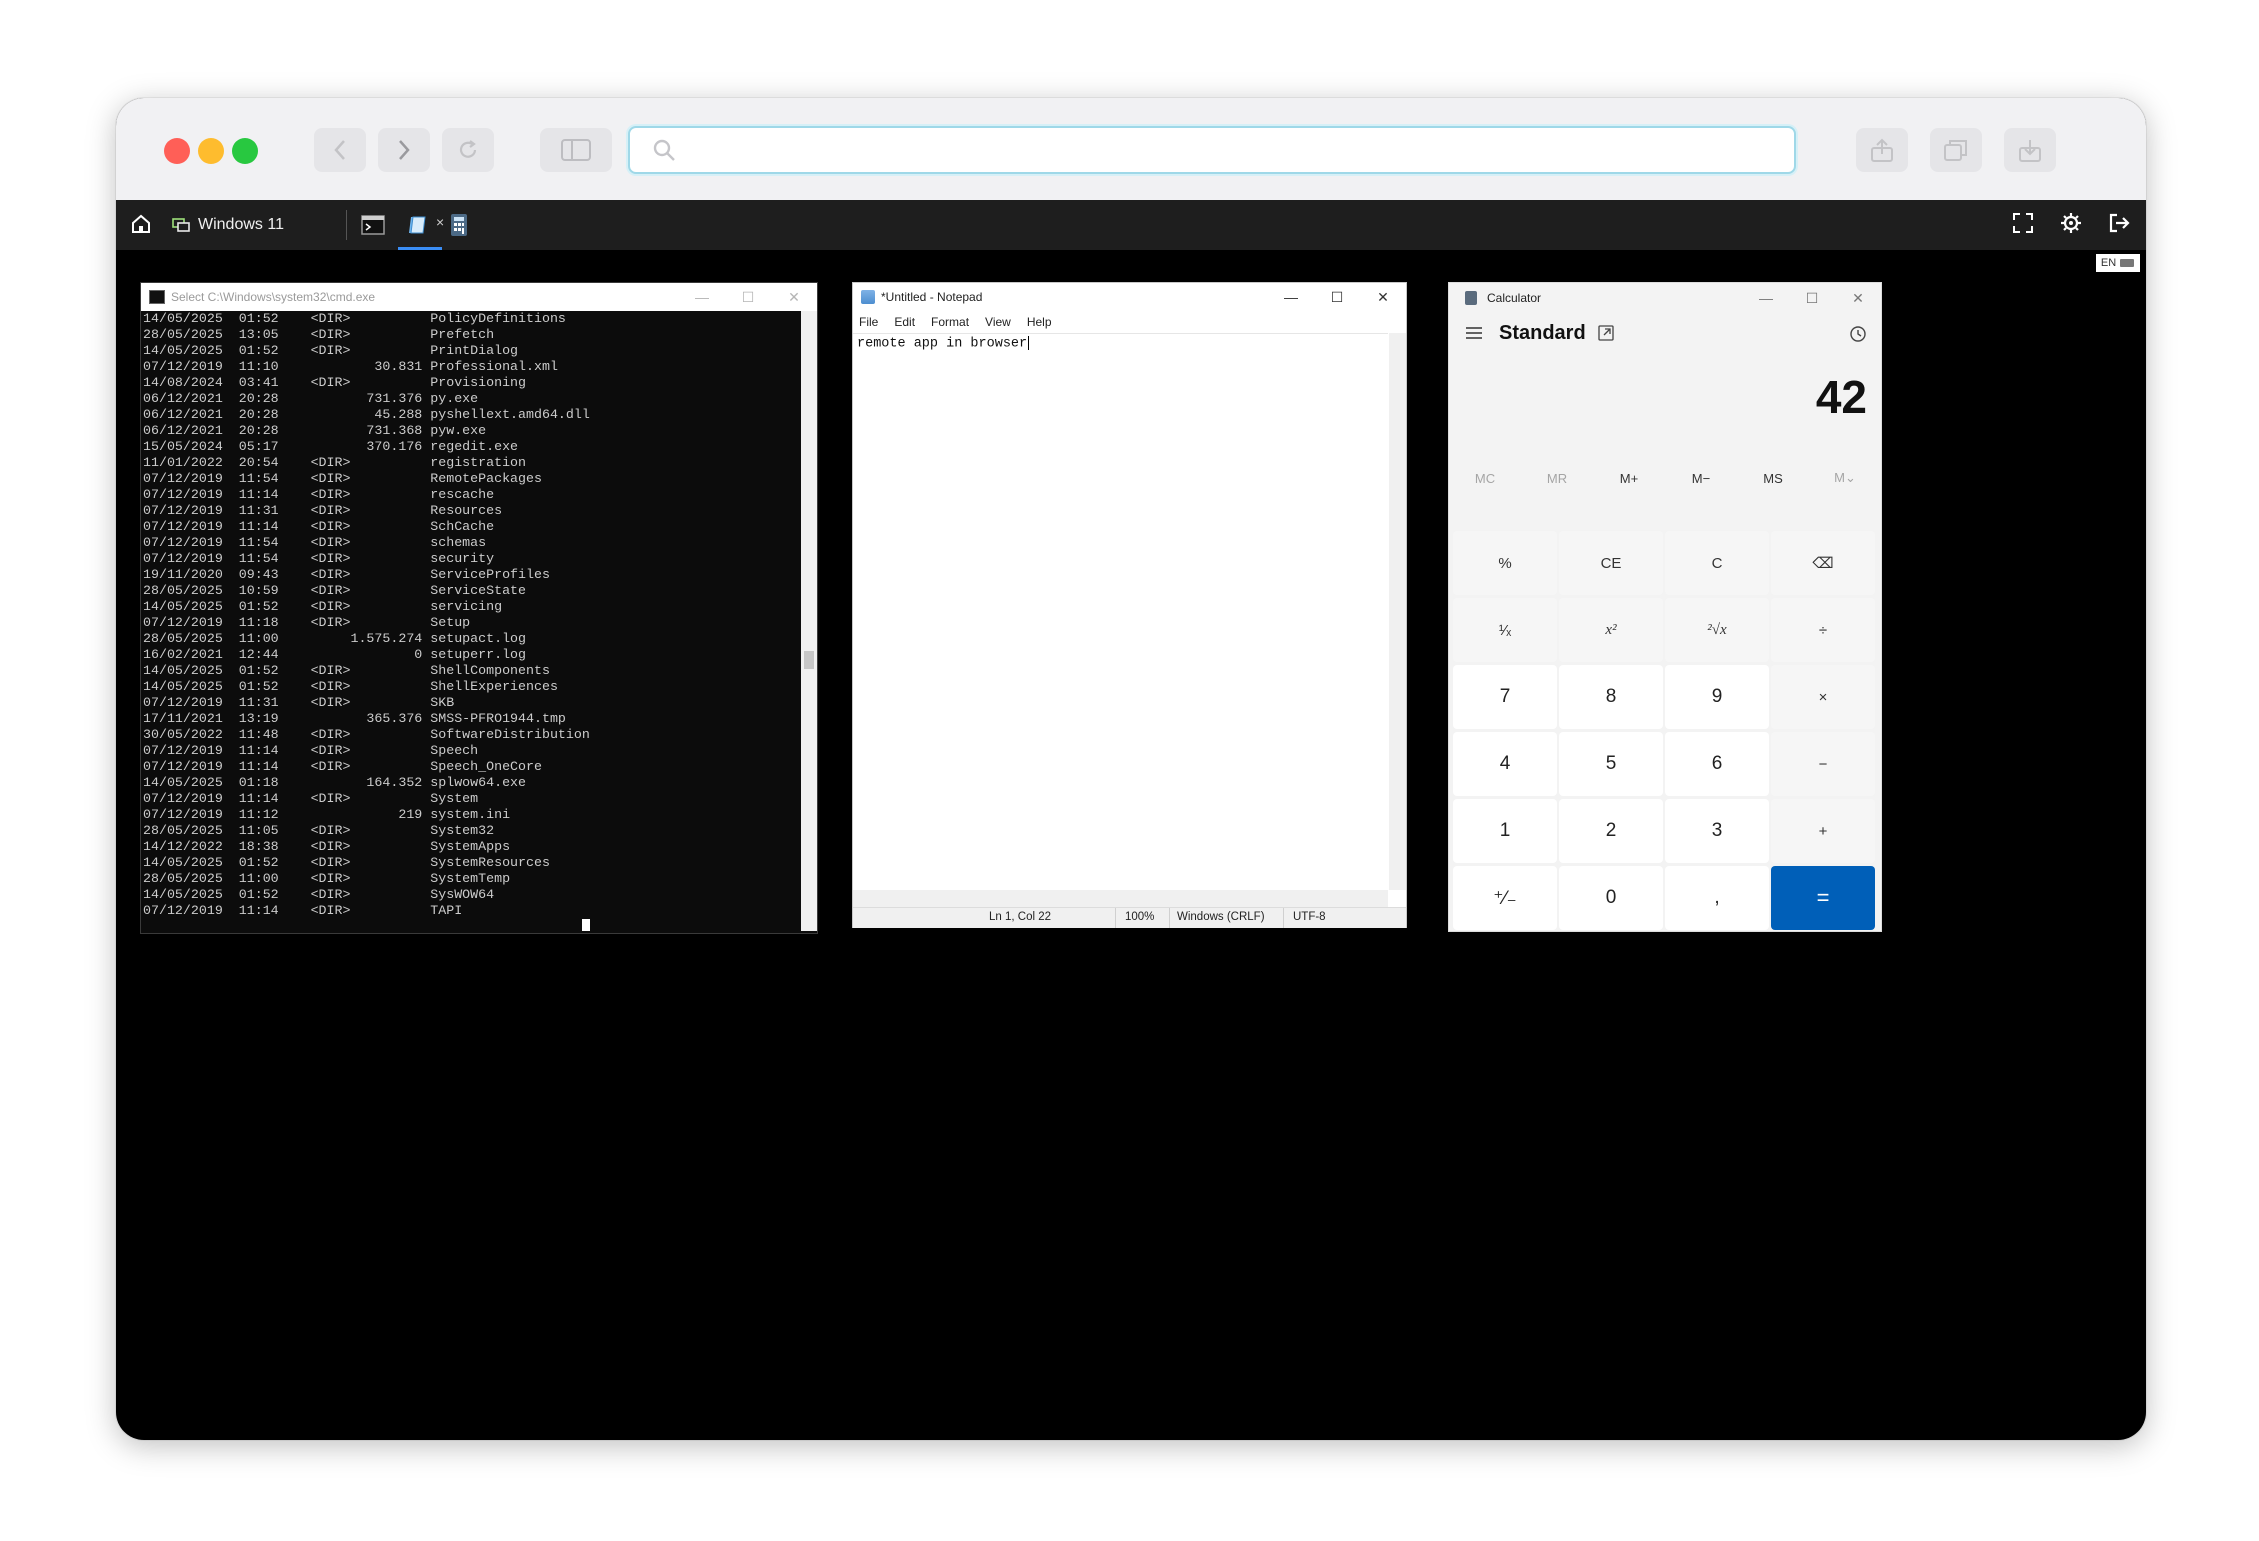 This screenshot has height=1541, width=2259. Describe the element at coordinates (1717, 764) in the screenshot. I see `digit-6-button: 6` at that location.